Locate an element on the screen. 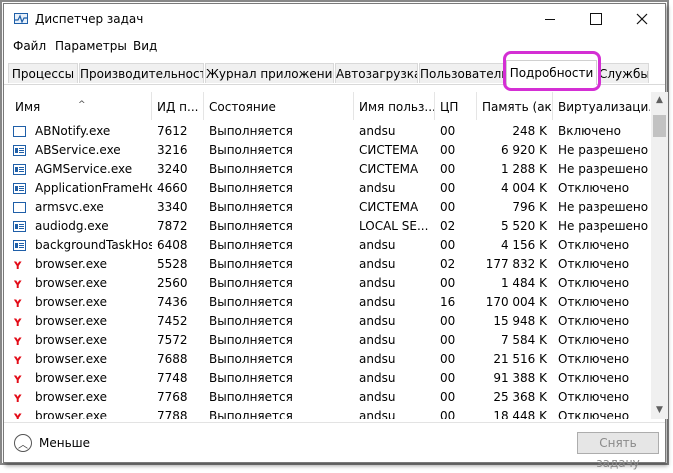 The image size is (673, 473). menu-view: Вид is located at coordinates (145, 46).